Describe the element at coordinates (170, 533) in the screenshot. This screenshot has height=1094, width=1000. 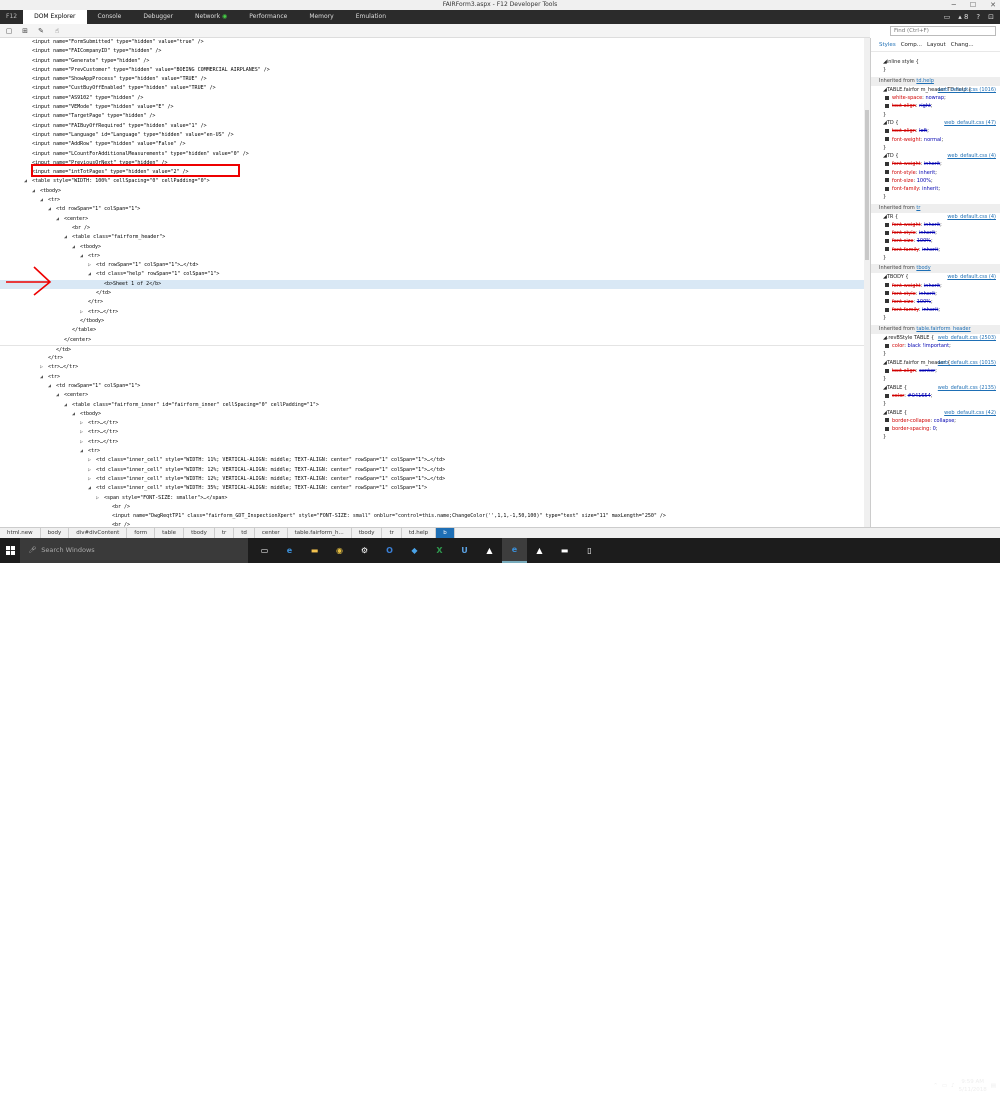
I see `breadcrumb-item: table` at that location.